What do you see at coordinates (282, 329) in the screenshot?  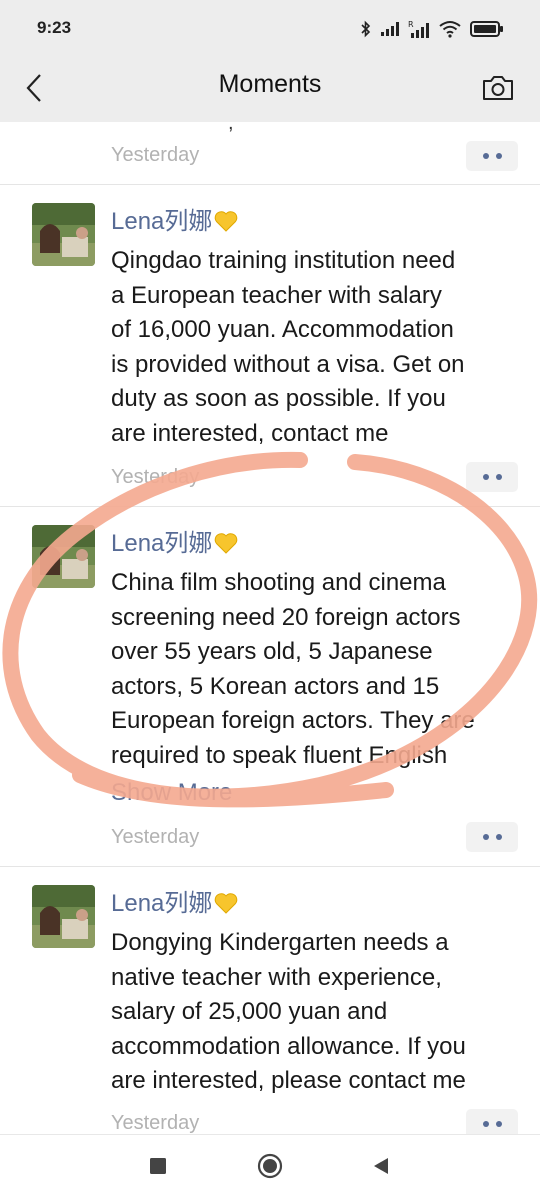 I see `post-text-line: of 16,000 yuan. Accommodation` at bounding box center [282, 329].